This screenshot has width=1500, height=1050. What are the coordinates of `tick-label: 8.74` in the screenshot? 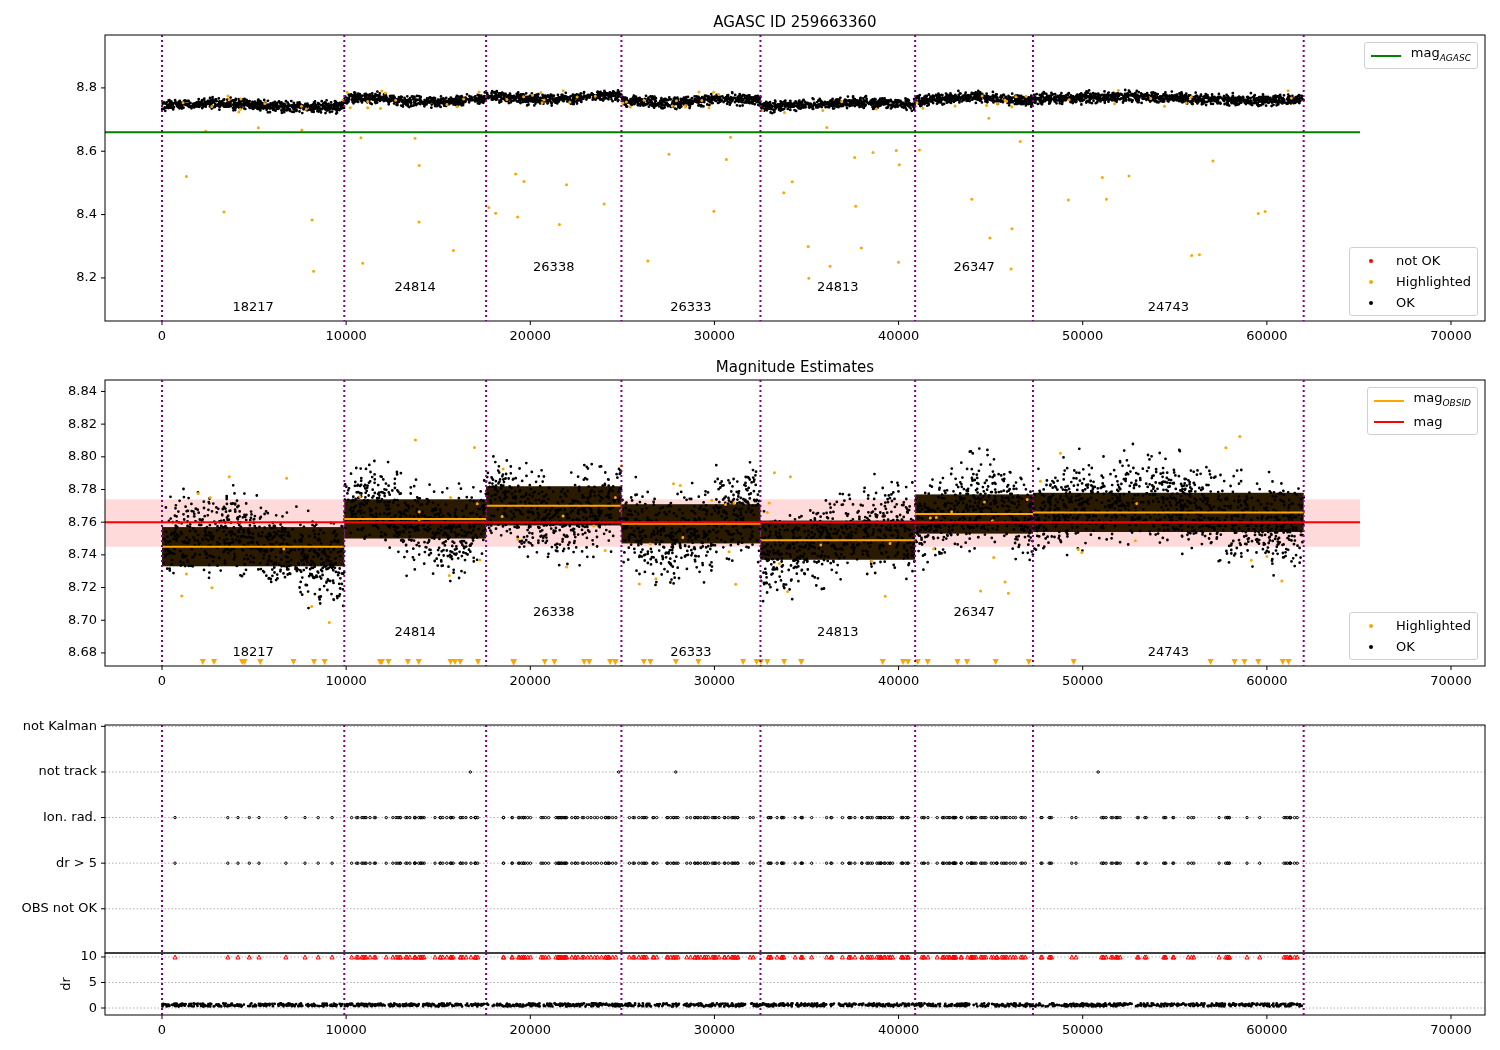 It's located at (82, 554).